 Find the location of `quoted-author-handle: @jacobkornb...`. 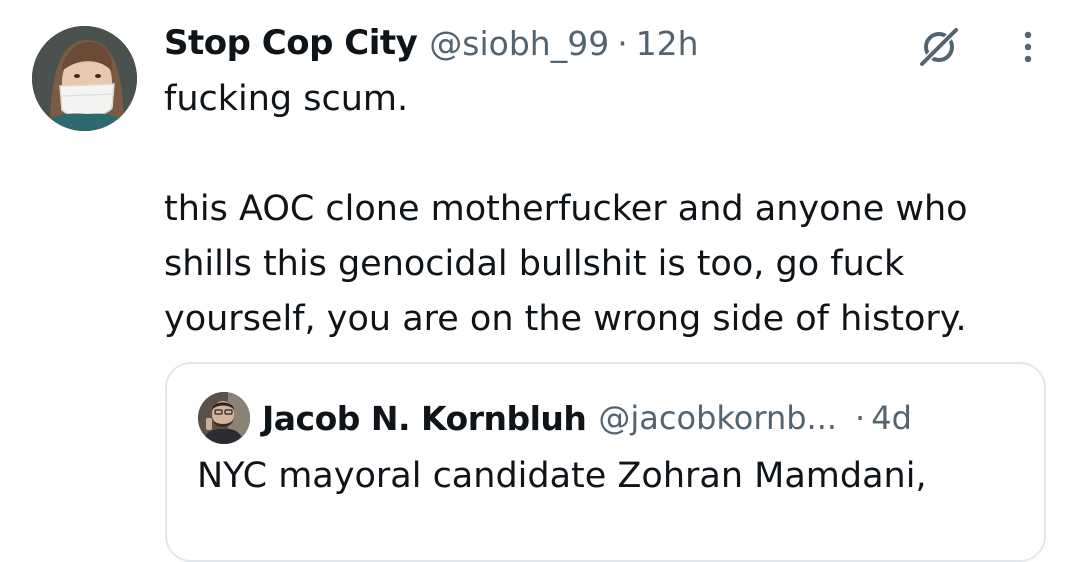

quoted-author-handle: @jacobkornb... is located at coordinates (717, 418).